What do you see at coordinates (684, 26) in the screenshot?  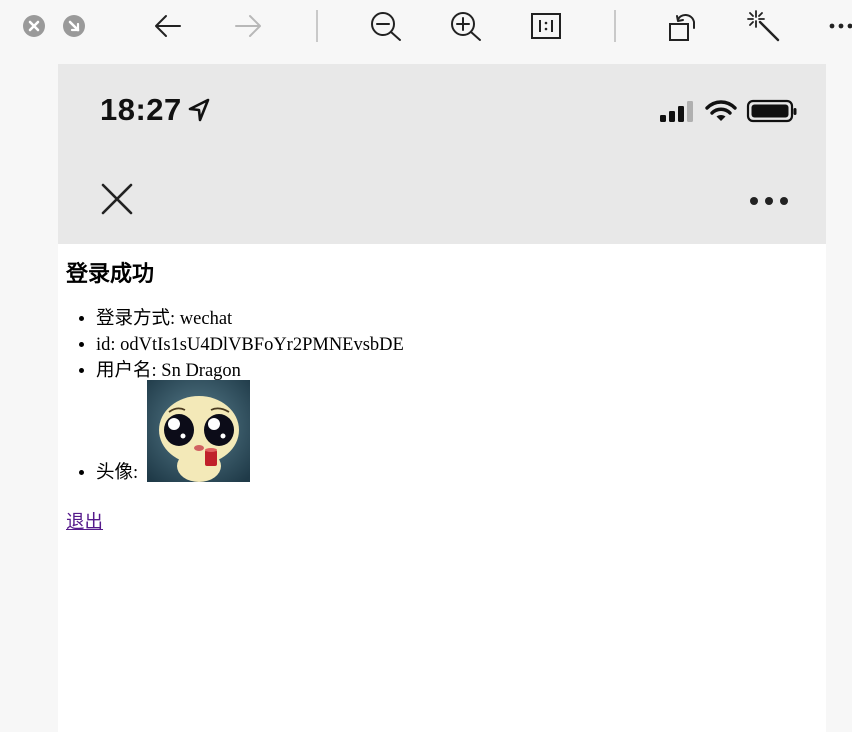 I see `rotate-icon` at bounding box center [684, 26].